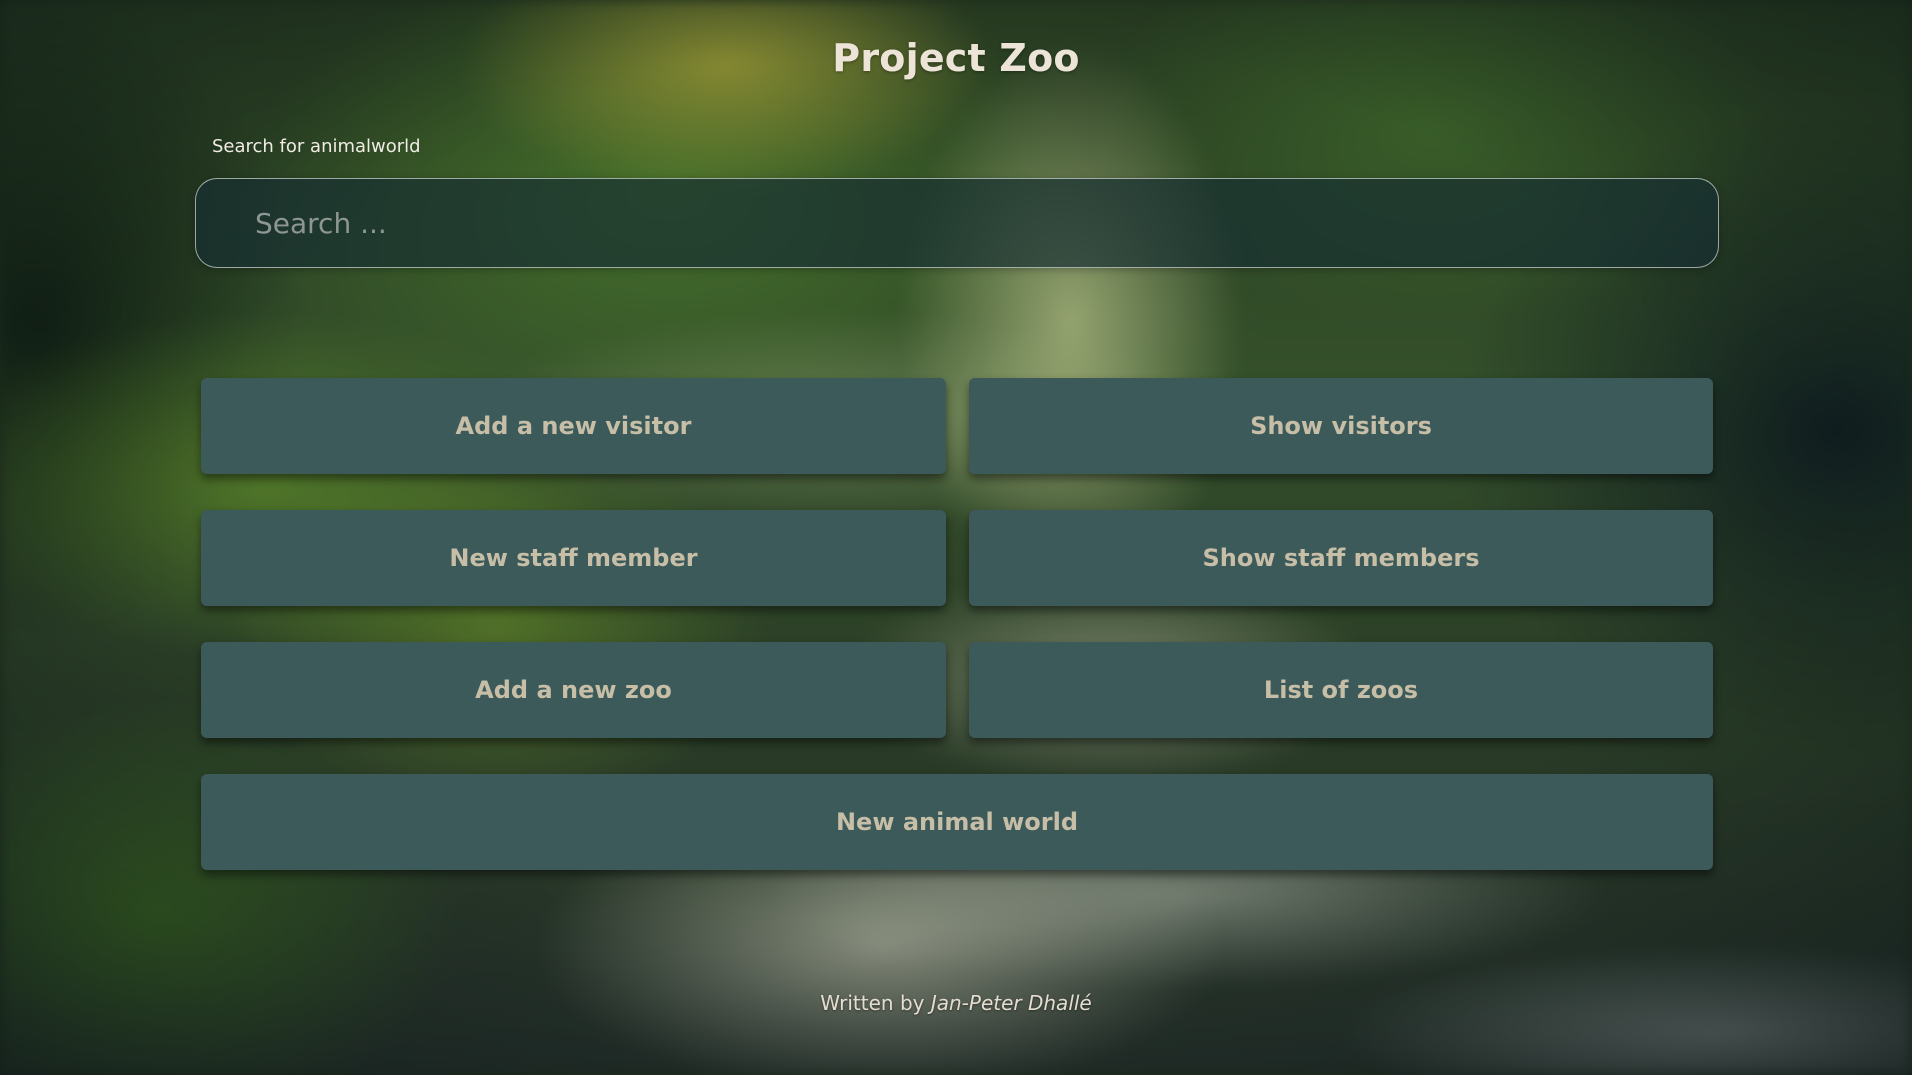 This screenshot has width=1912, height=1075. I want to click on footer-author: Jan-Peter Dhallé, so click(1011, 1003).